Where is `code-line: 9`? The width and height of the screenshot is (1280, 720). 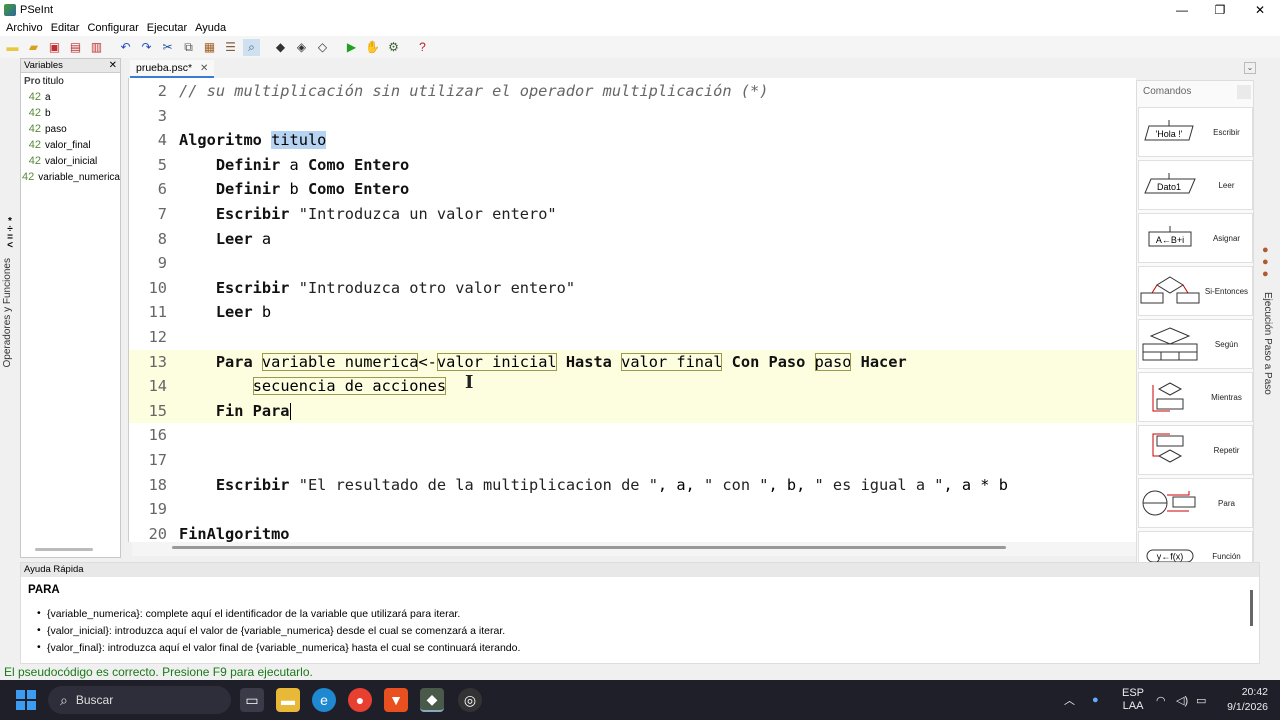
code-line: 9 is located at coordinates (162, 263).